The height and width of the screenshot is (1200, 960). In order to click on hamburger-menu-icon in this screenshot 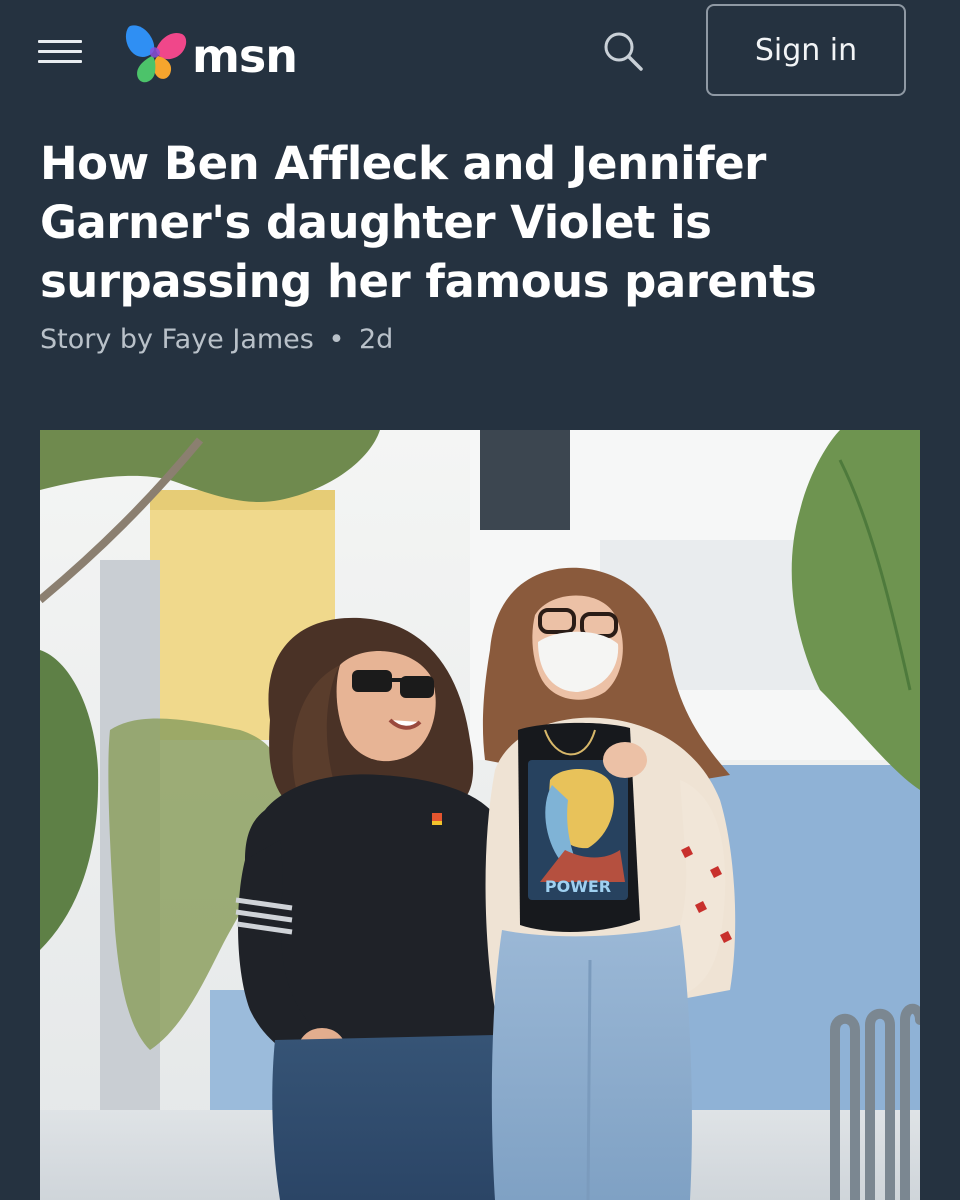, I will do `click(60, 52)`.